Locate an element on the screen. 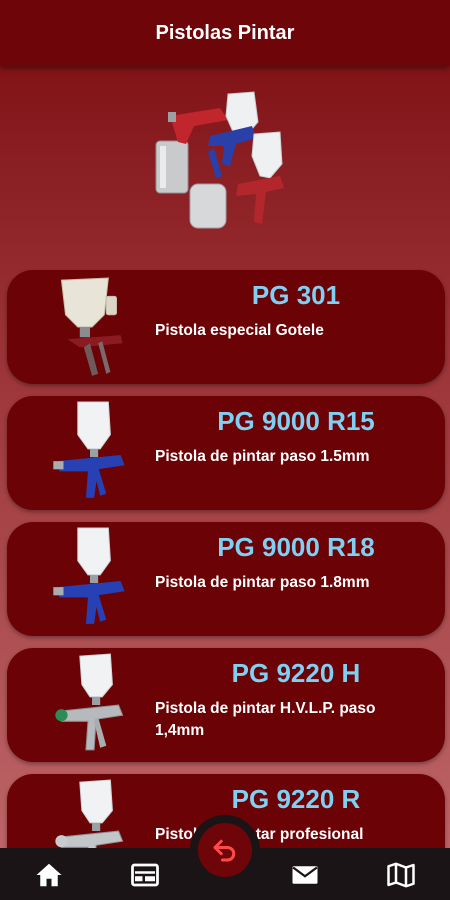 The image size is (450, 900). map-button is located at coordinates (401, 875).